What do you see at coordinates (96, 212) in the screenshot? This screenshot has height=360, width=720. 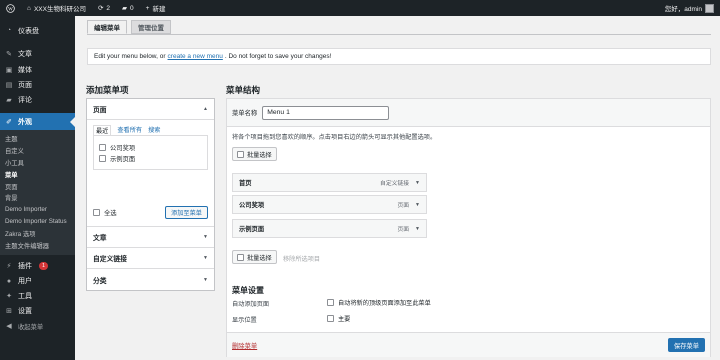 I see `select-all-checkbox` at bounding box center [96, 212].